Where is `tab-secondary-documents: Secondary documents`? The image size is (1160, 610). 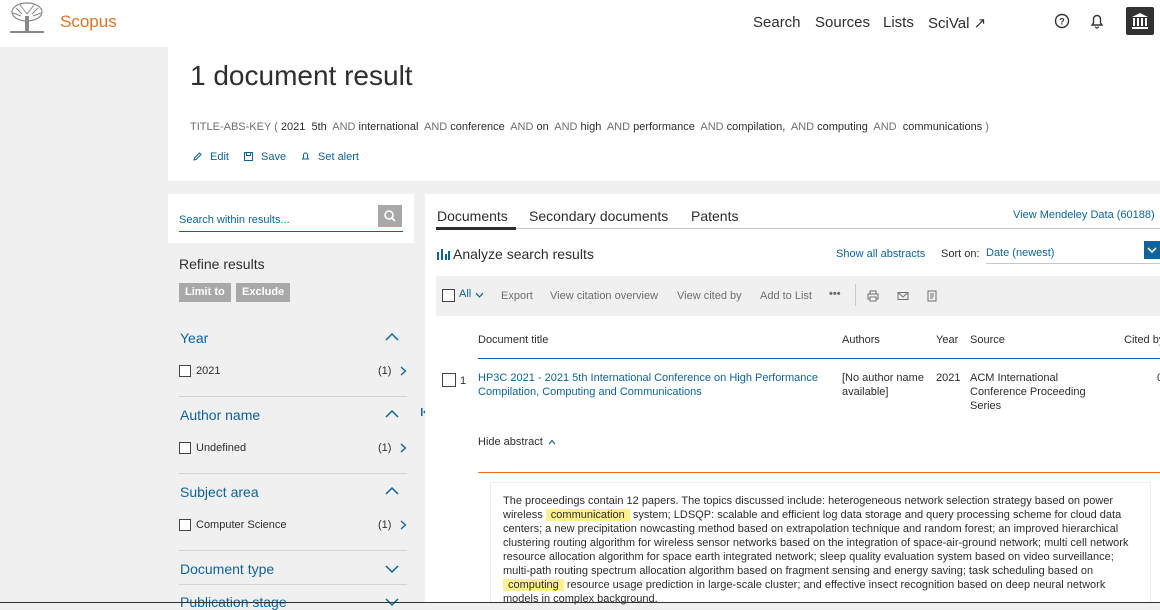
tab-secondary-documents: Secondary documents is located at coordinates (598, 216).